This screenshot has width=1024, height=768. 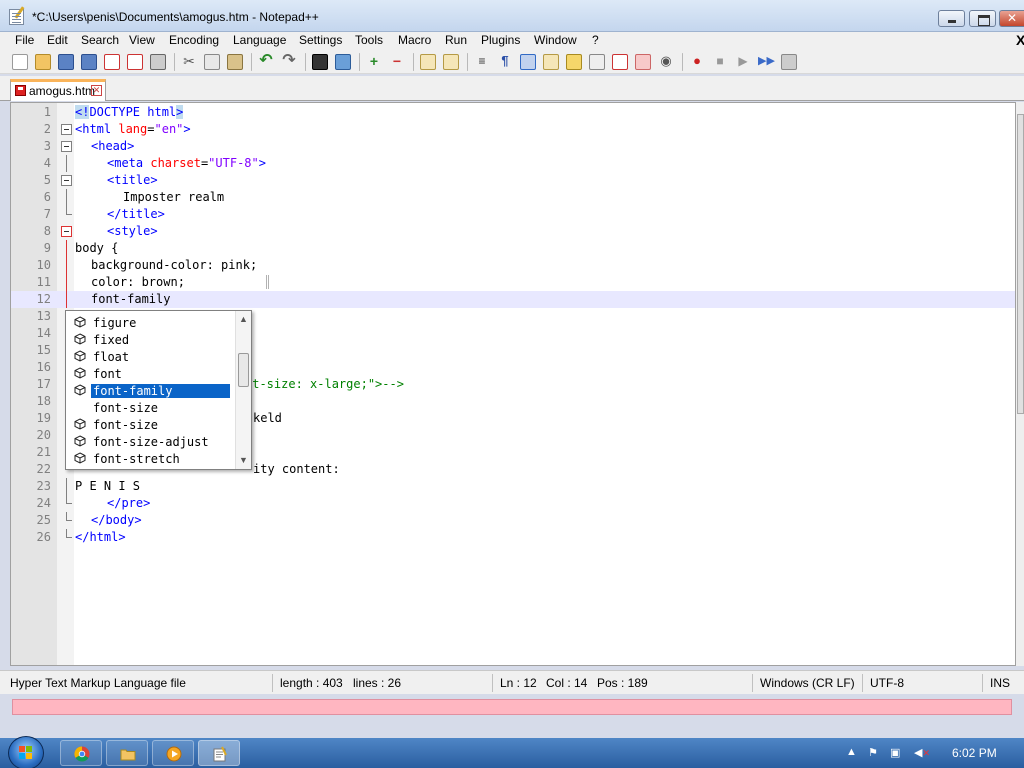 I want to click on scroll-down-arrow-icon: ▼, so click(x=243, y=460).